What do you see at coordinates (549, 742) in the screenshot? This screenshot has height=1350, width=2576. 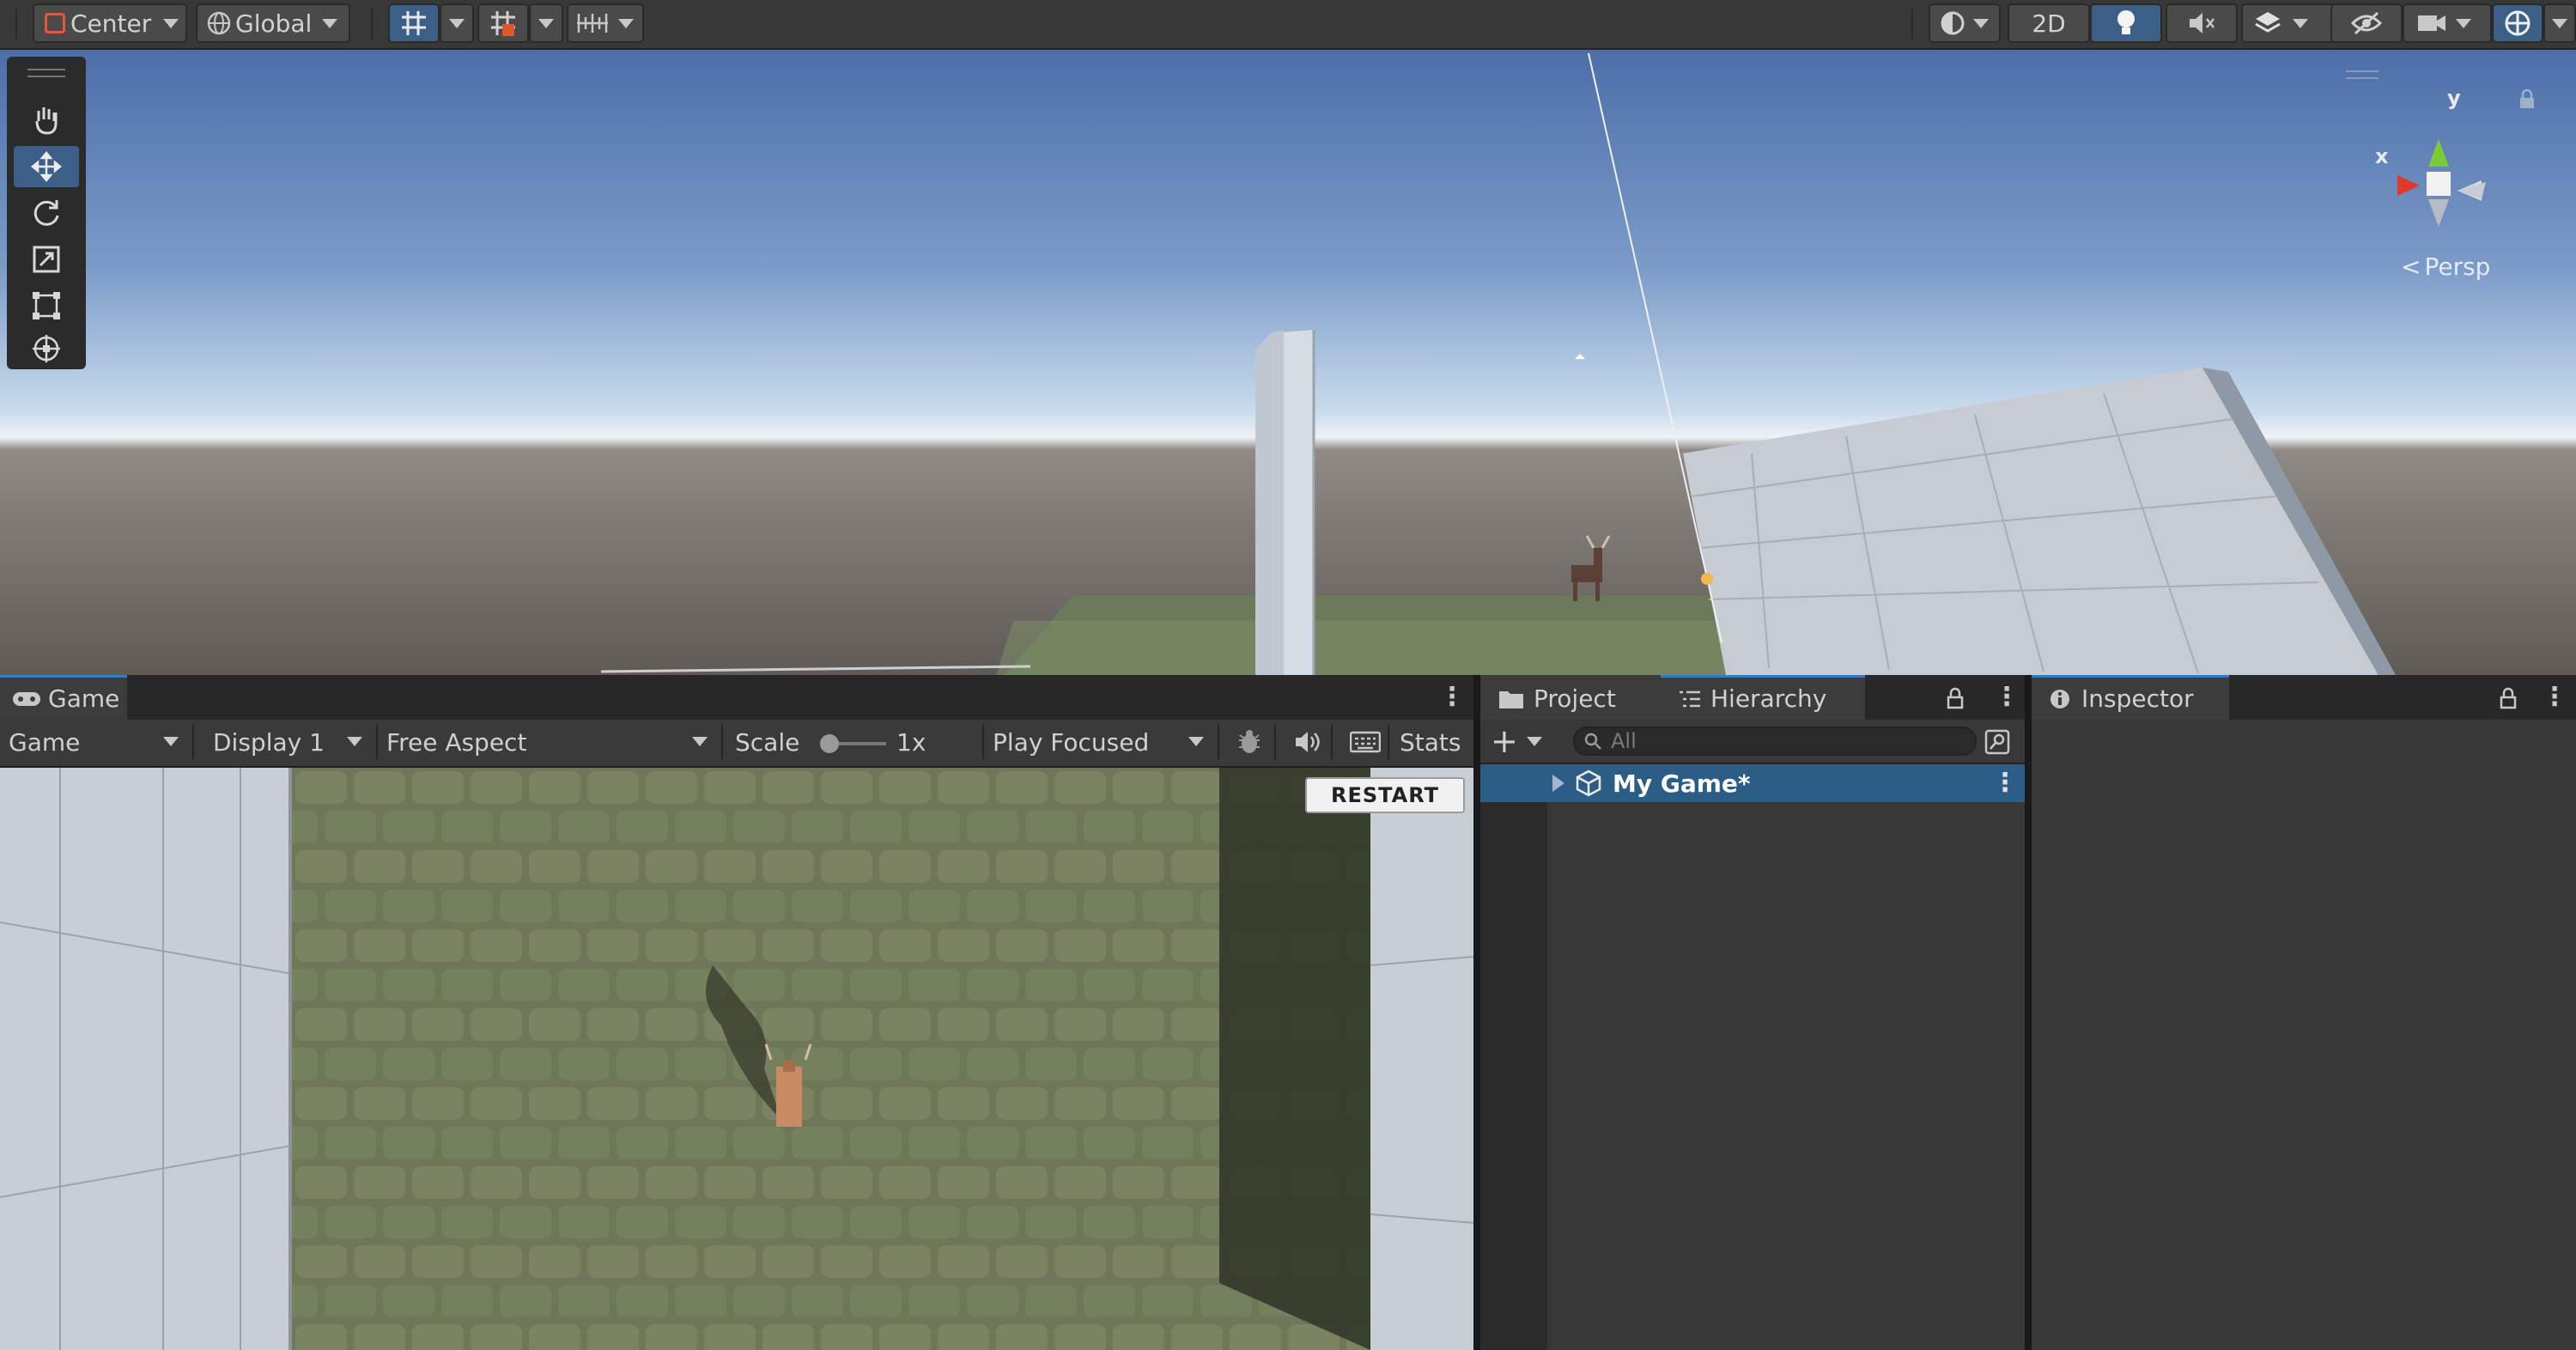 I see `aspect-select: Free Aspect` at bounding box center [549, 742].